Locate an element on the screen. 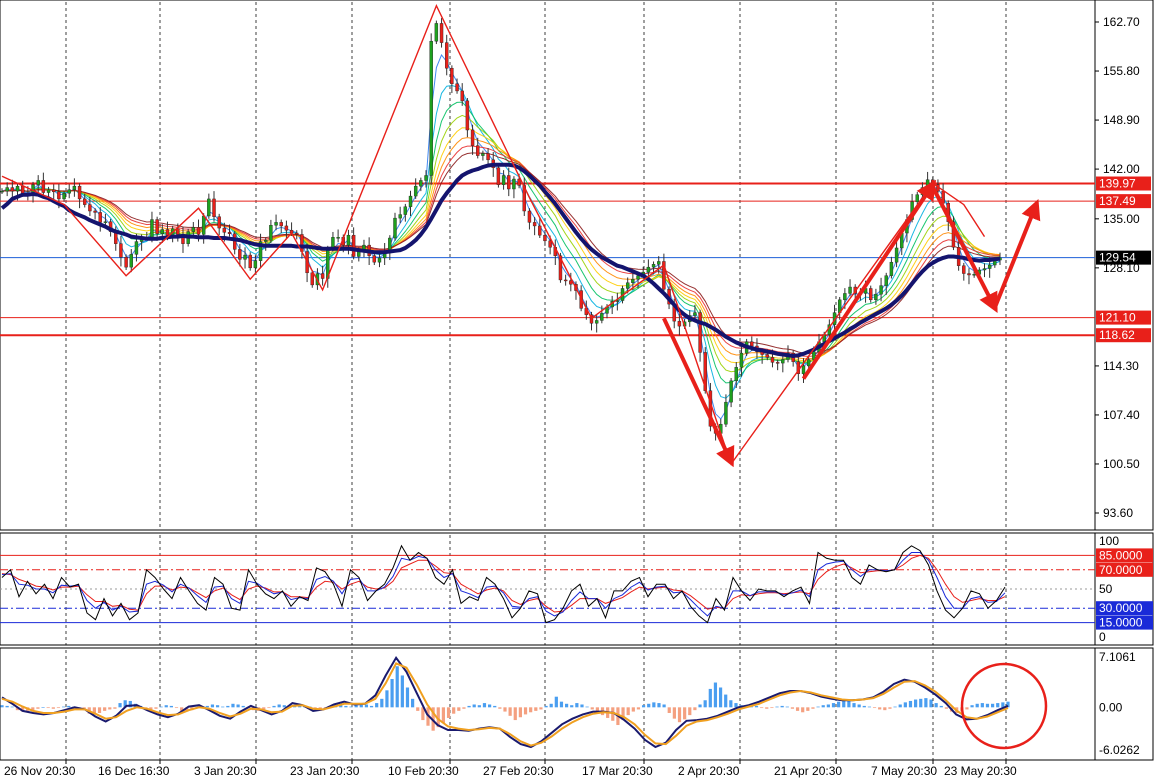 This screenshot has width=1154, height=782. current-price-label: 129.54 is located at coordinates (1117, 258).